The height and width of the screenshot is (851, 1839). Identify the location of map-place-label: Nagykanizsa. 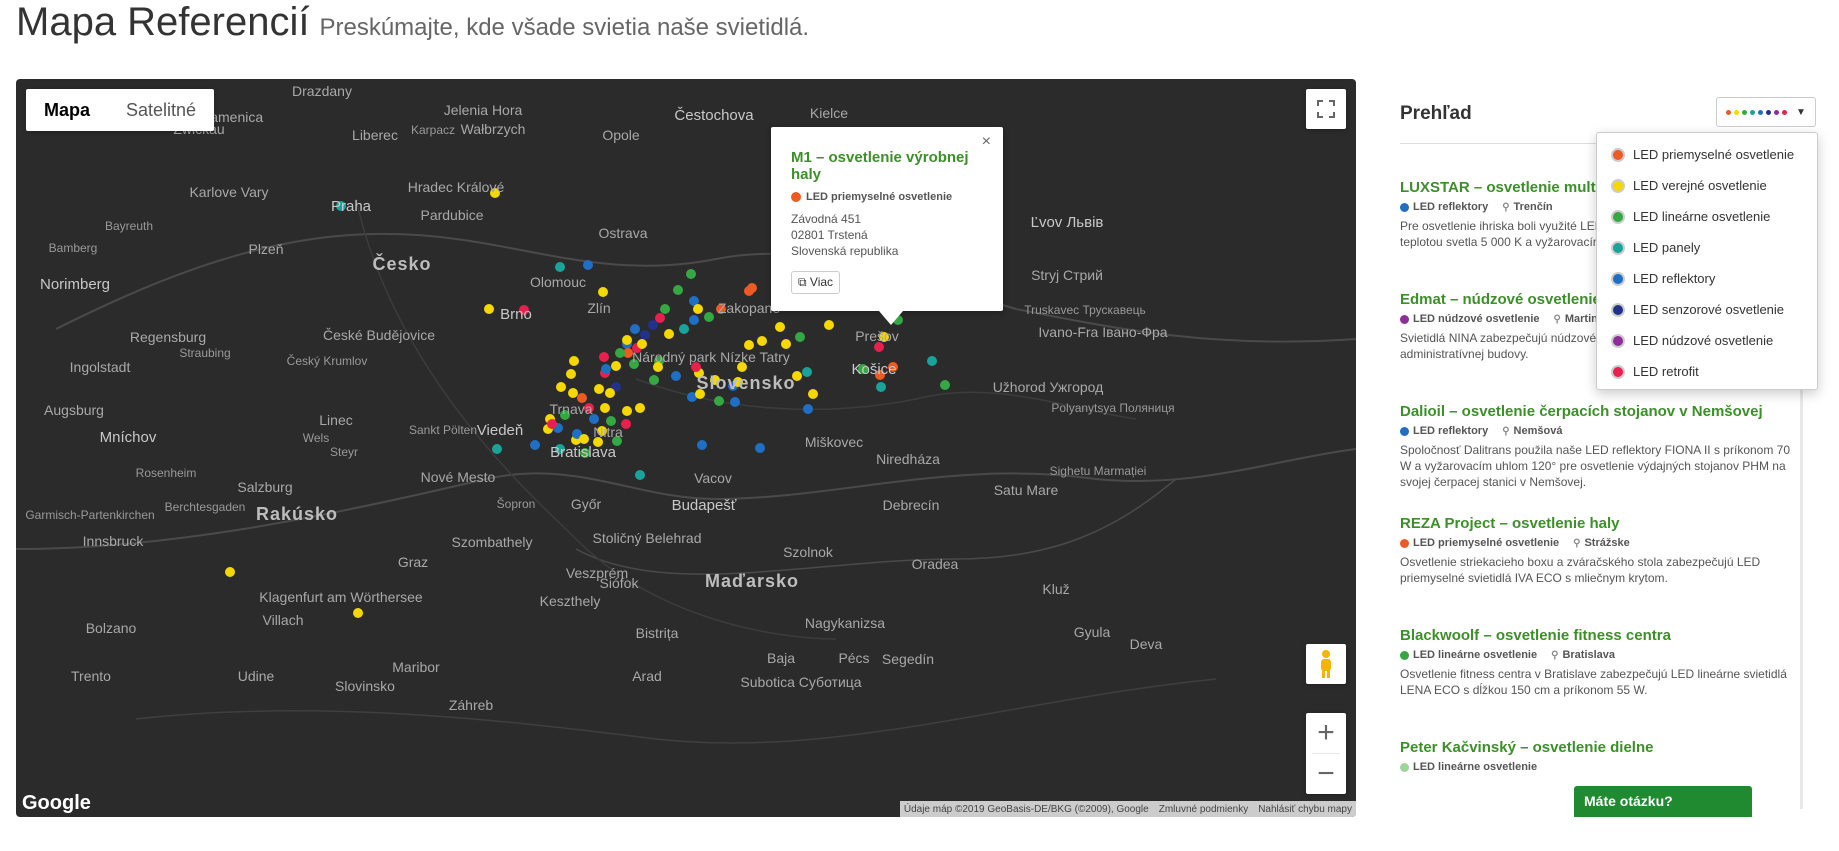
(845, 623).